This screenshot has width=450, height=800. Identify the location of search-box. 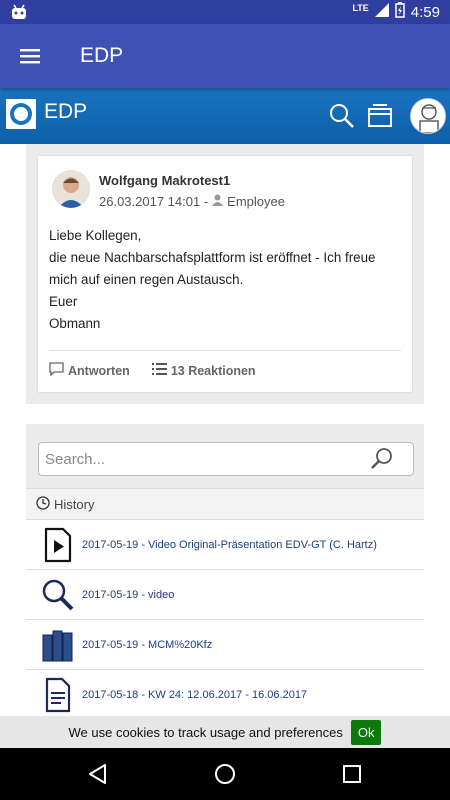
(226, 459).